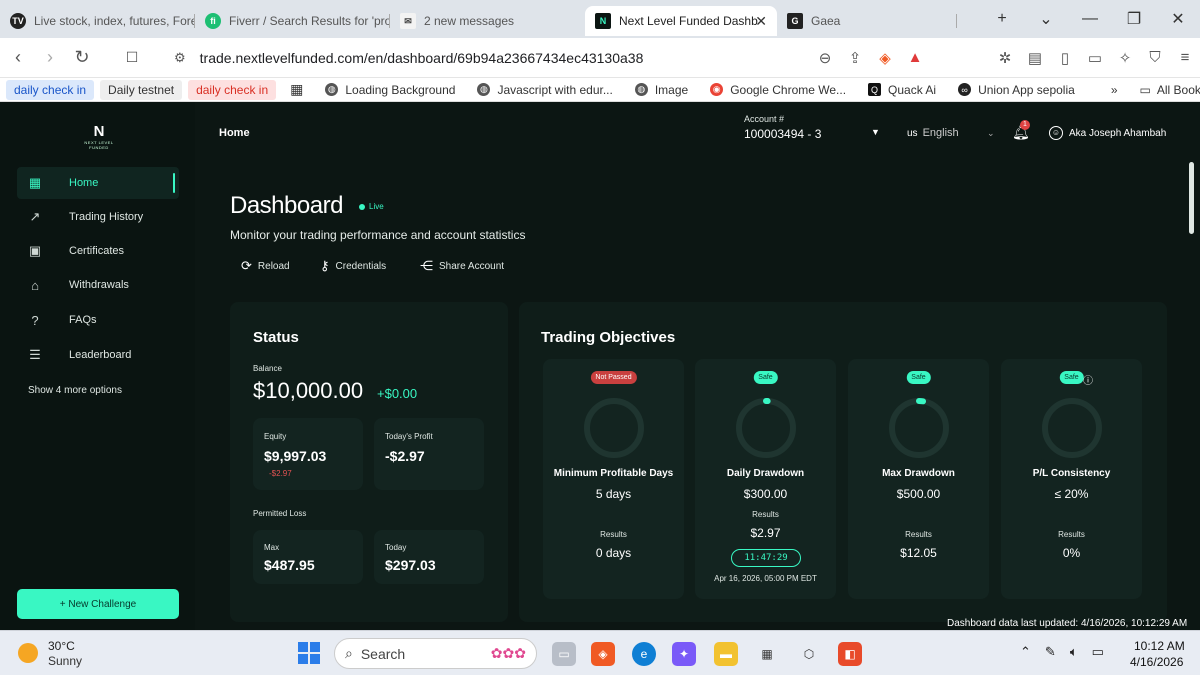 The image size is (1200, 675). What do you see at coordinates (767, 654) in the screenshot?
I see `store-icon: ▦` at bounding box center [767, 654].